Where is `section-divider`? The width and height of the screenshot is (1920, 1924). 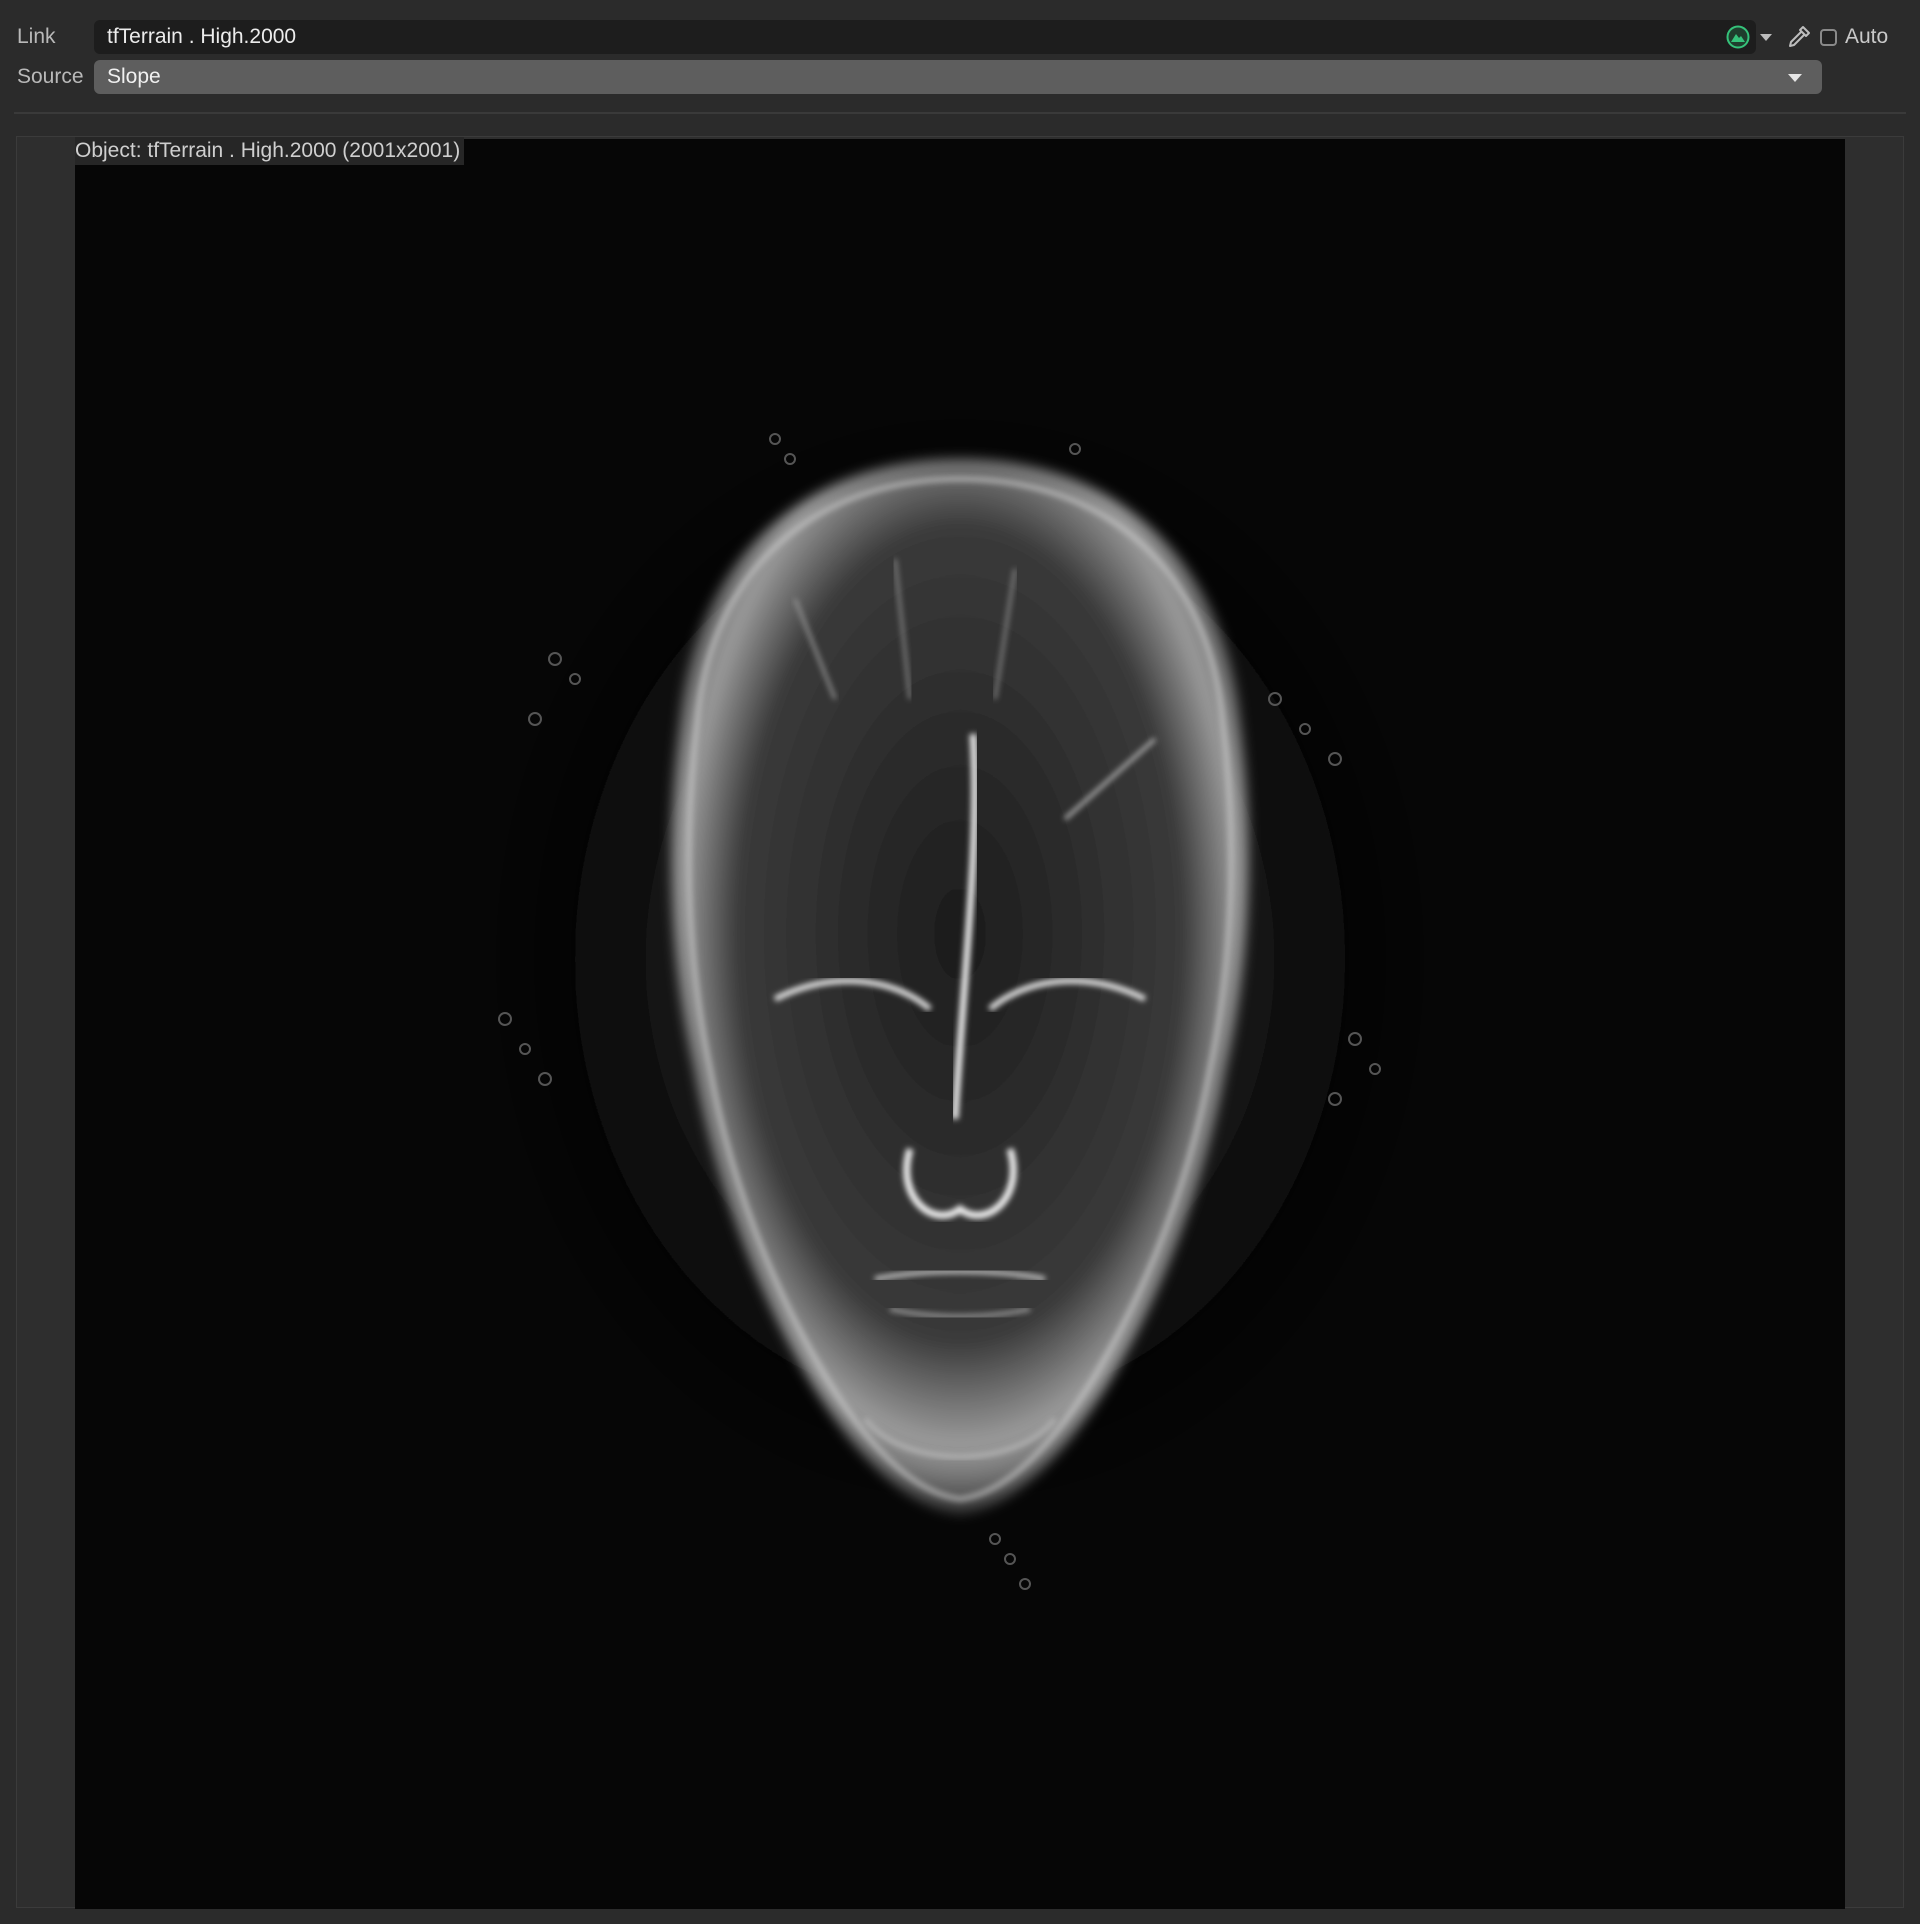
section-divider is located at coordinates (960, 113).